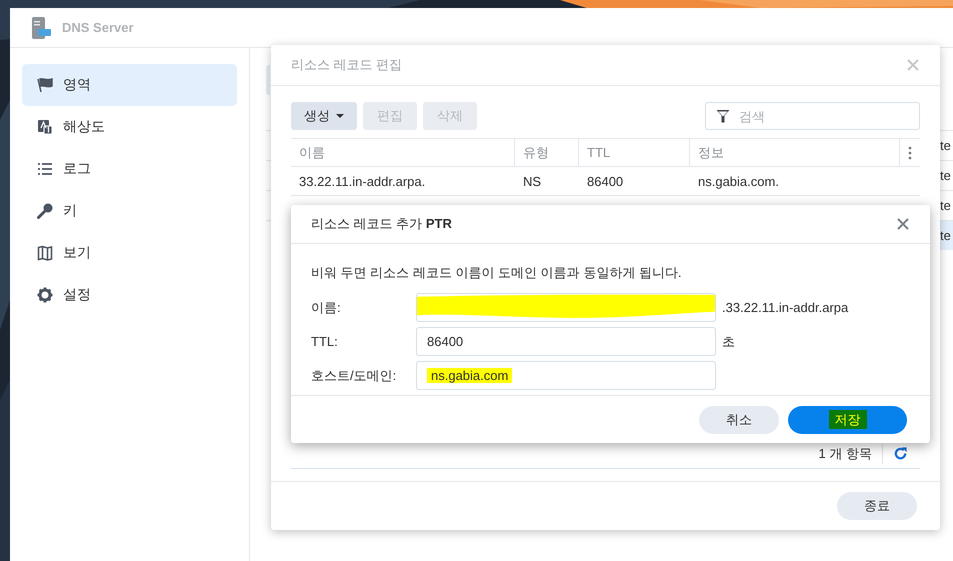  What do you see at coordinates (910, 153) in the screenshot?
I see `more-icon` at bounding box center [910, 153].